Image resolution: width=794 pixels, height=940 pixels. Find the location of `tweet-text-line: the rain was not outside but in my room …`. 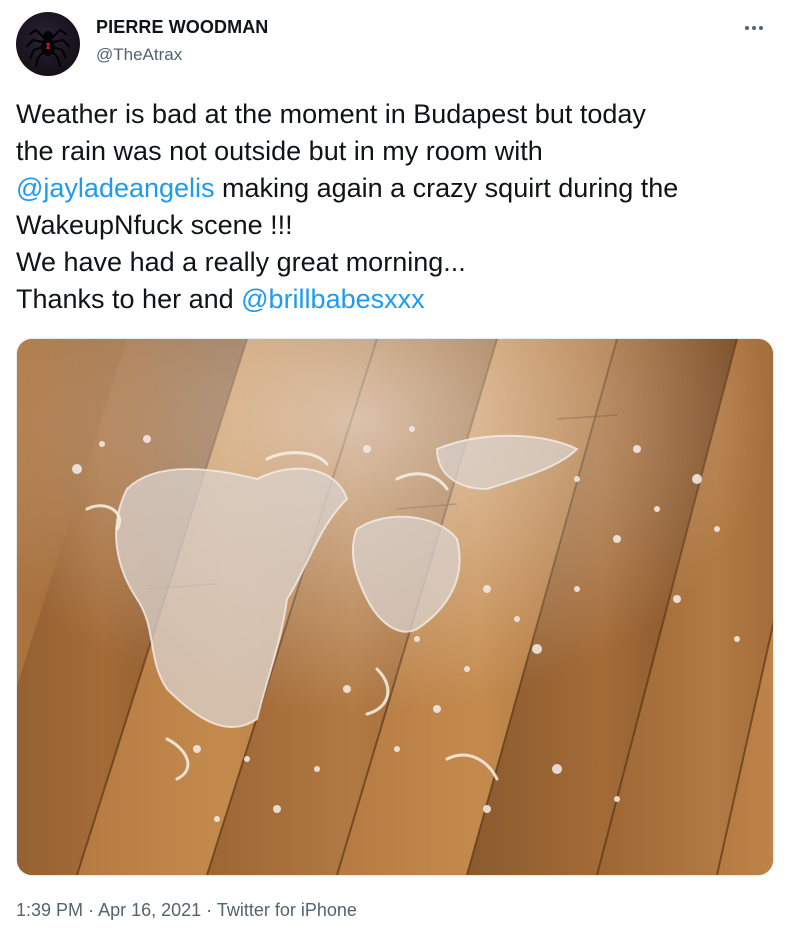

tweet-text-line: the rain was not outside but in my room … is located at coordinates (279, 151).